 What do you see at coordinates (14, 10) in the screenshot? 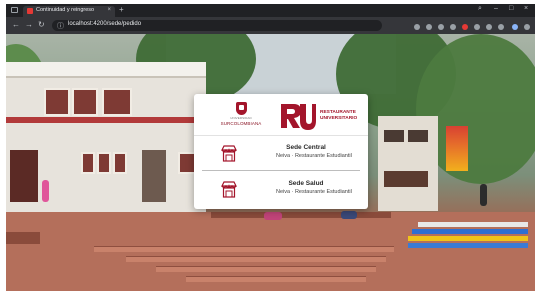
I see `window-icon` at bounding box center [14, 10].